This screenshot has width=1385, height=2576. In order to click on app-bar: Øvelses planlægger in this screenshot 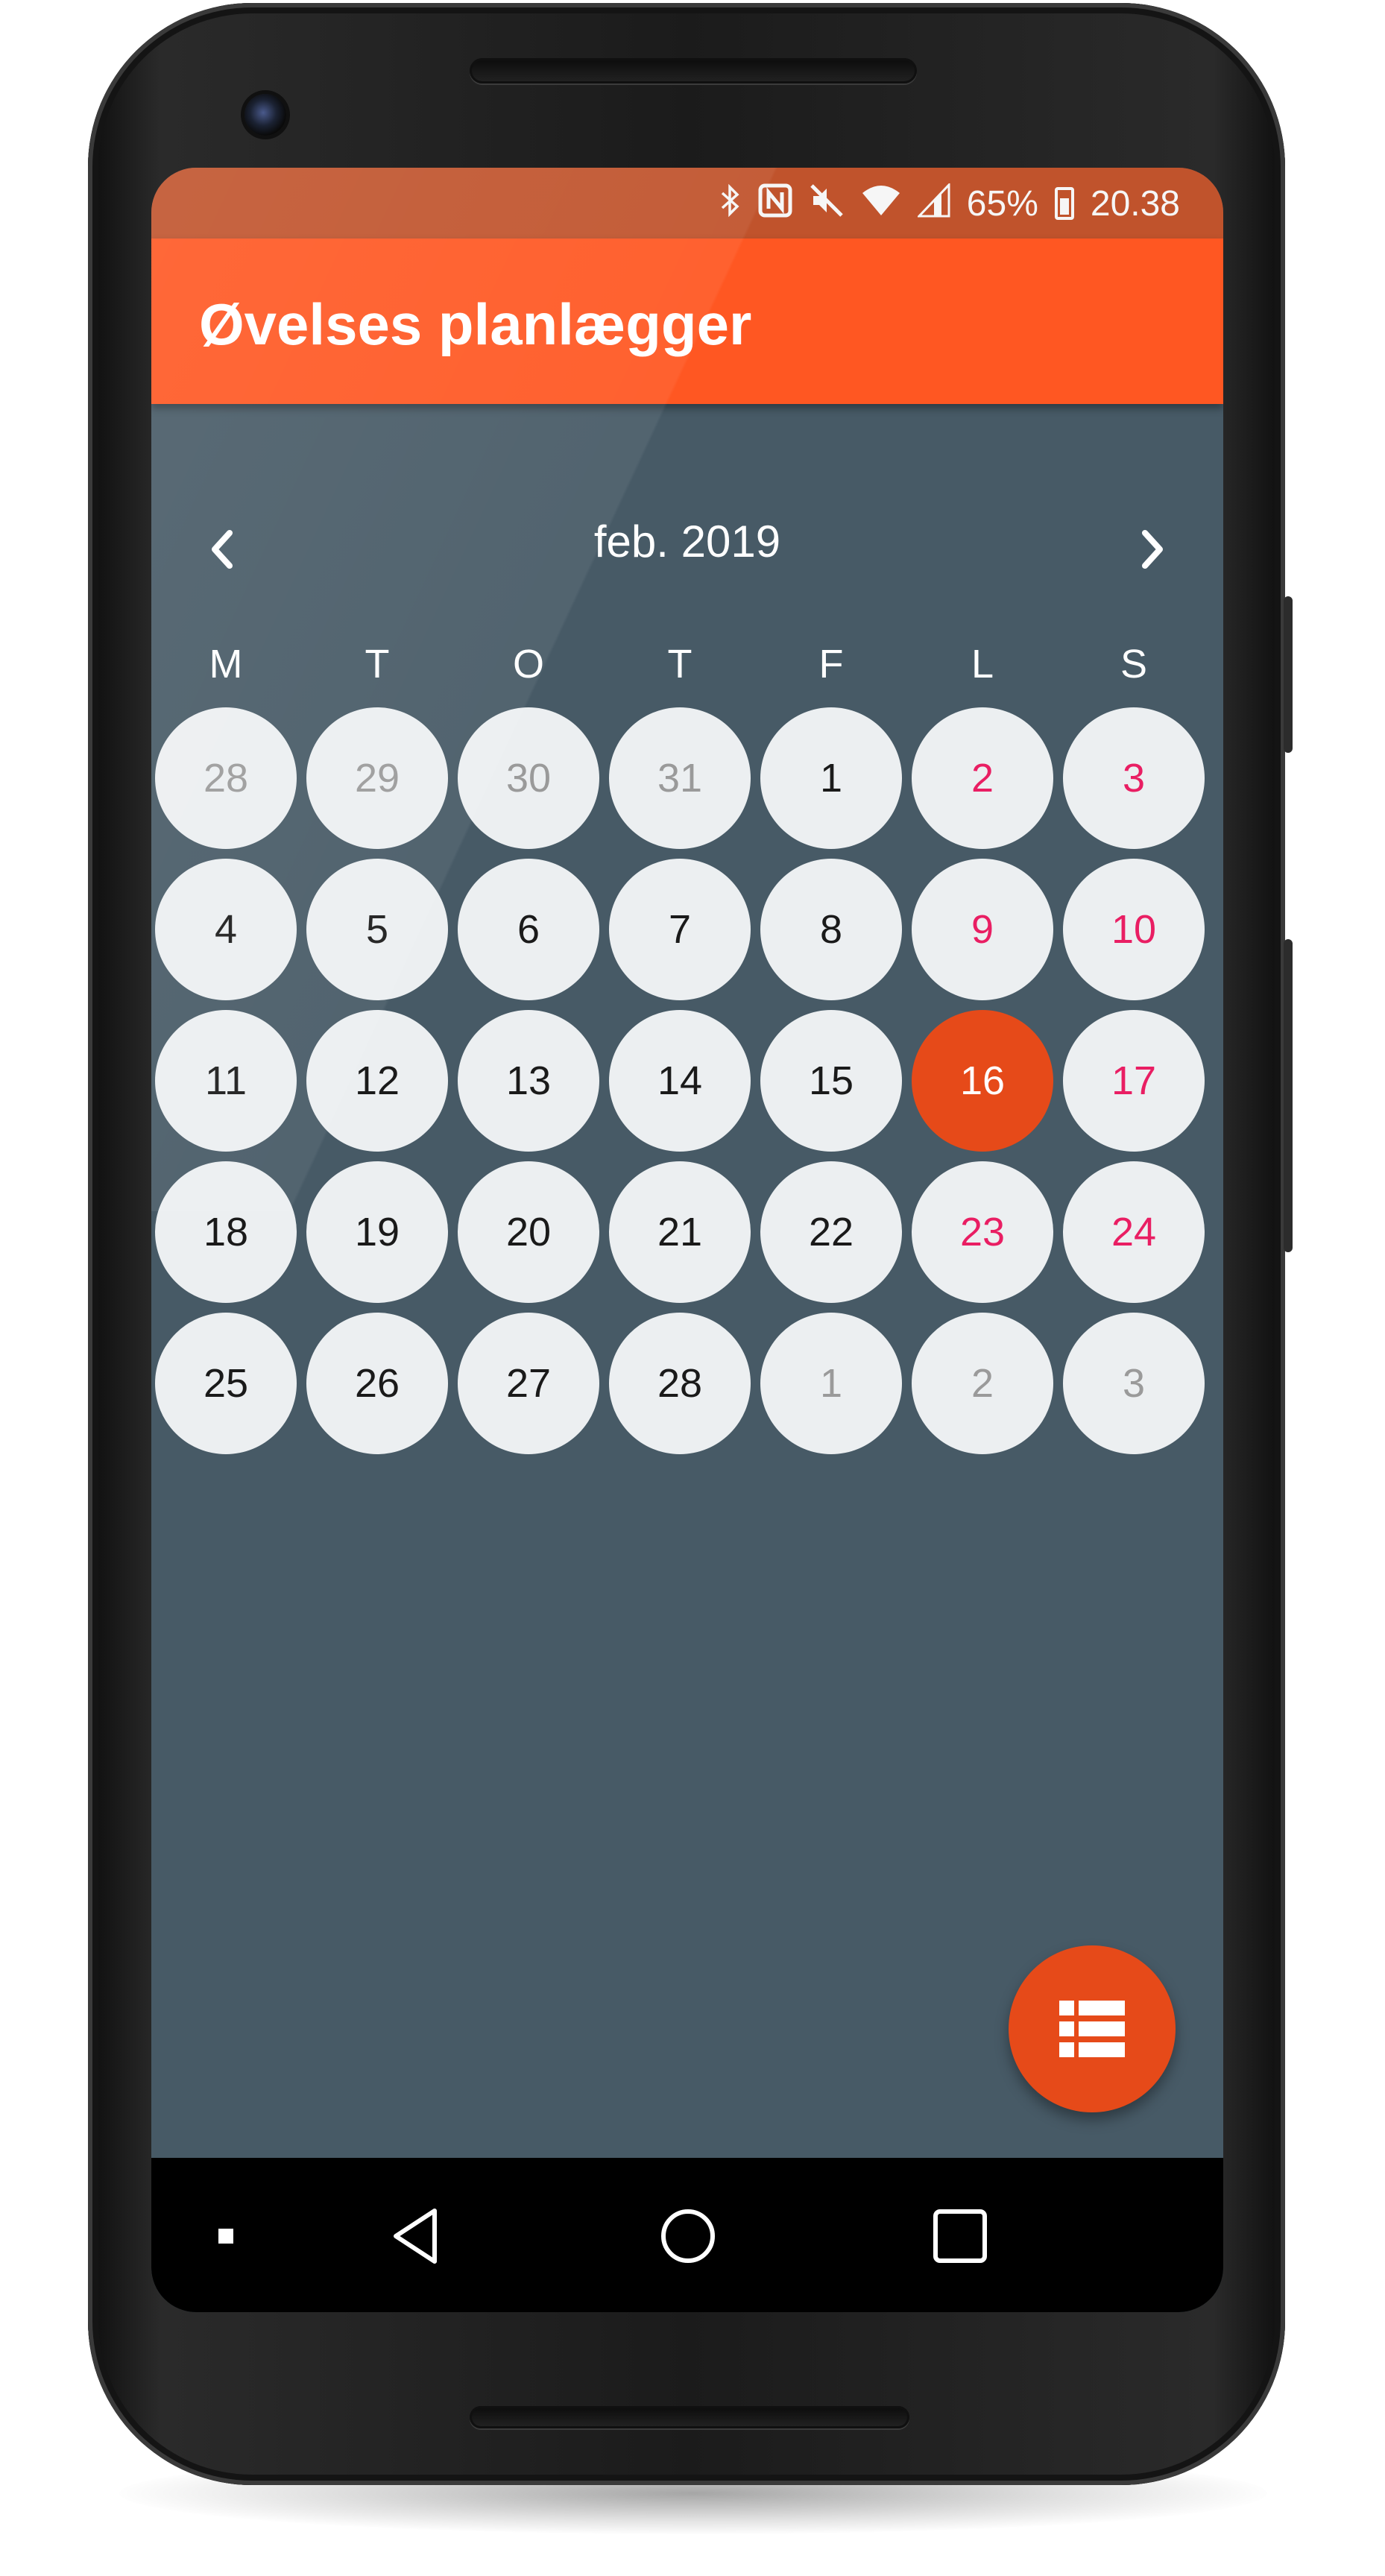, I will do `click(687, 321)`.